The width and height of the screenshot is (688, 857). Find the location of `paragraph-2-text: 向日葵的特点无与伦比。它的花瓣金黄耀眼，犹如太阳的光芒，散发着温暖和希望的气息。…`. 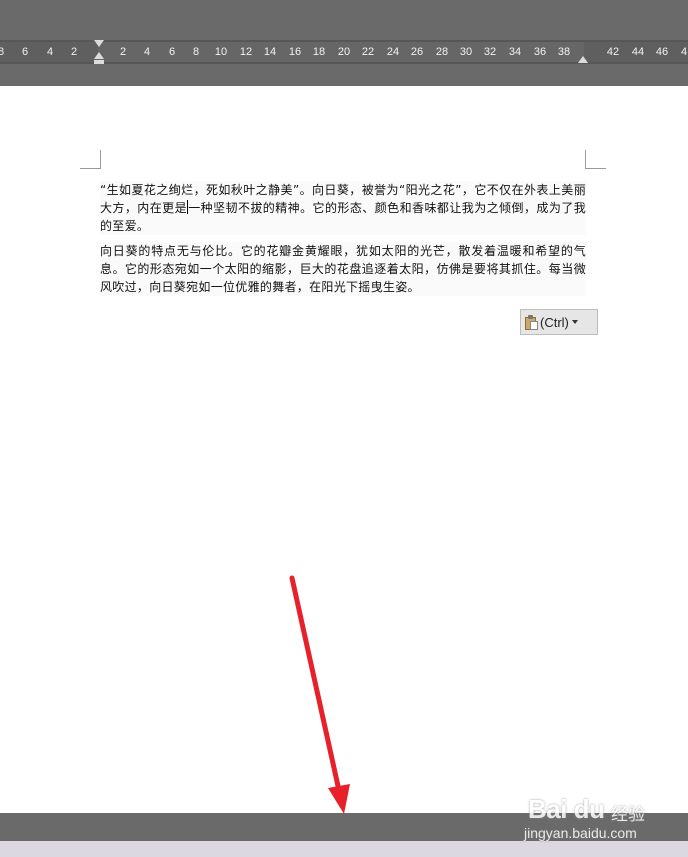

paragraph-2-text: 向日葵的特点无与伦比。它的花瓣金黄耀眼，犹如太阳的光芒，散发着温暖和希望的气息。… is located at coordinates (343, 269).